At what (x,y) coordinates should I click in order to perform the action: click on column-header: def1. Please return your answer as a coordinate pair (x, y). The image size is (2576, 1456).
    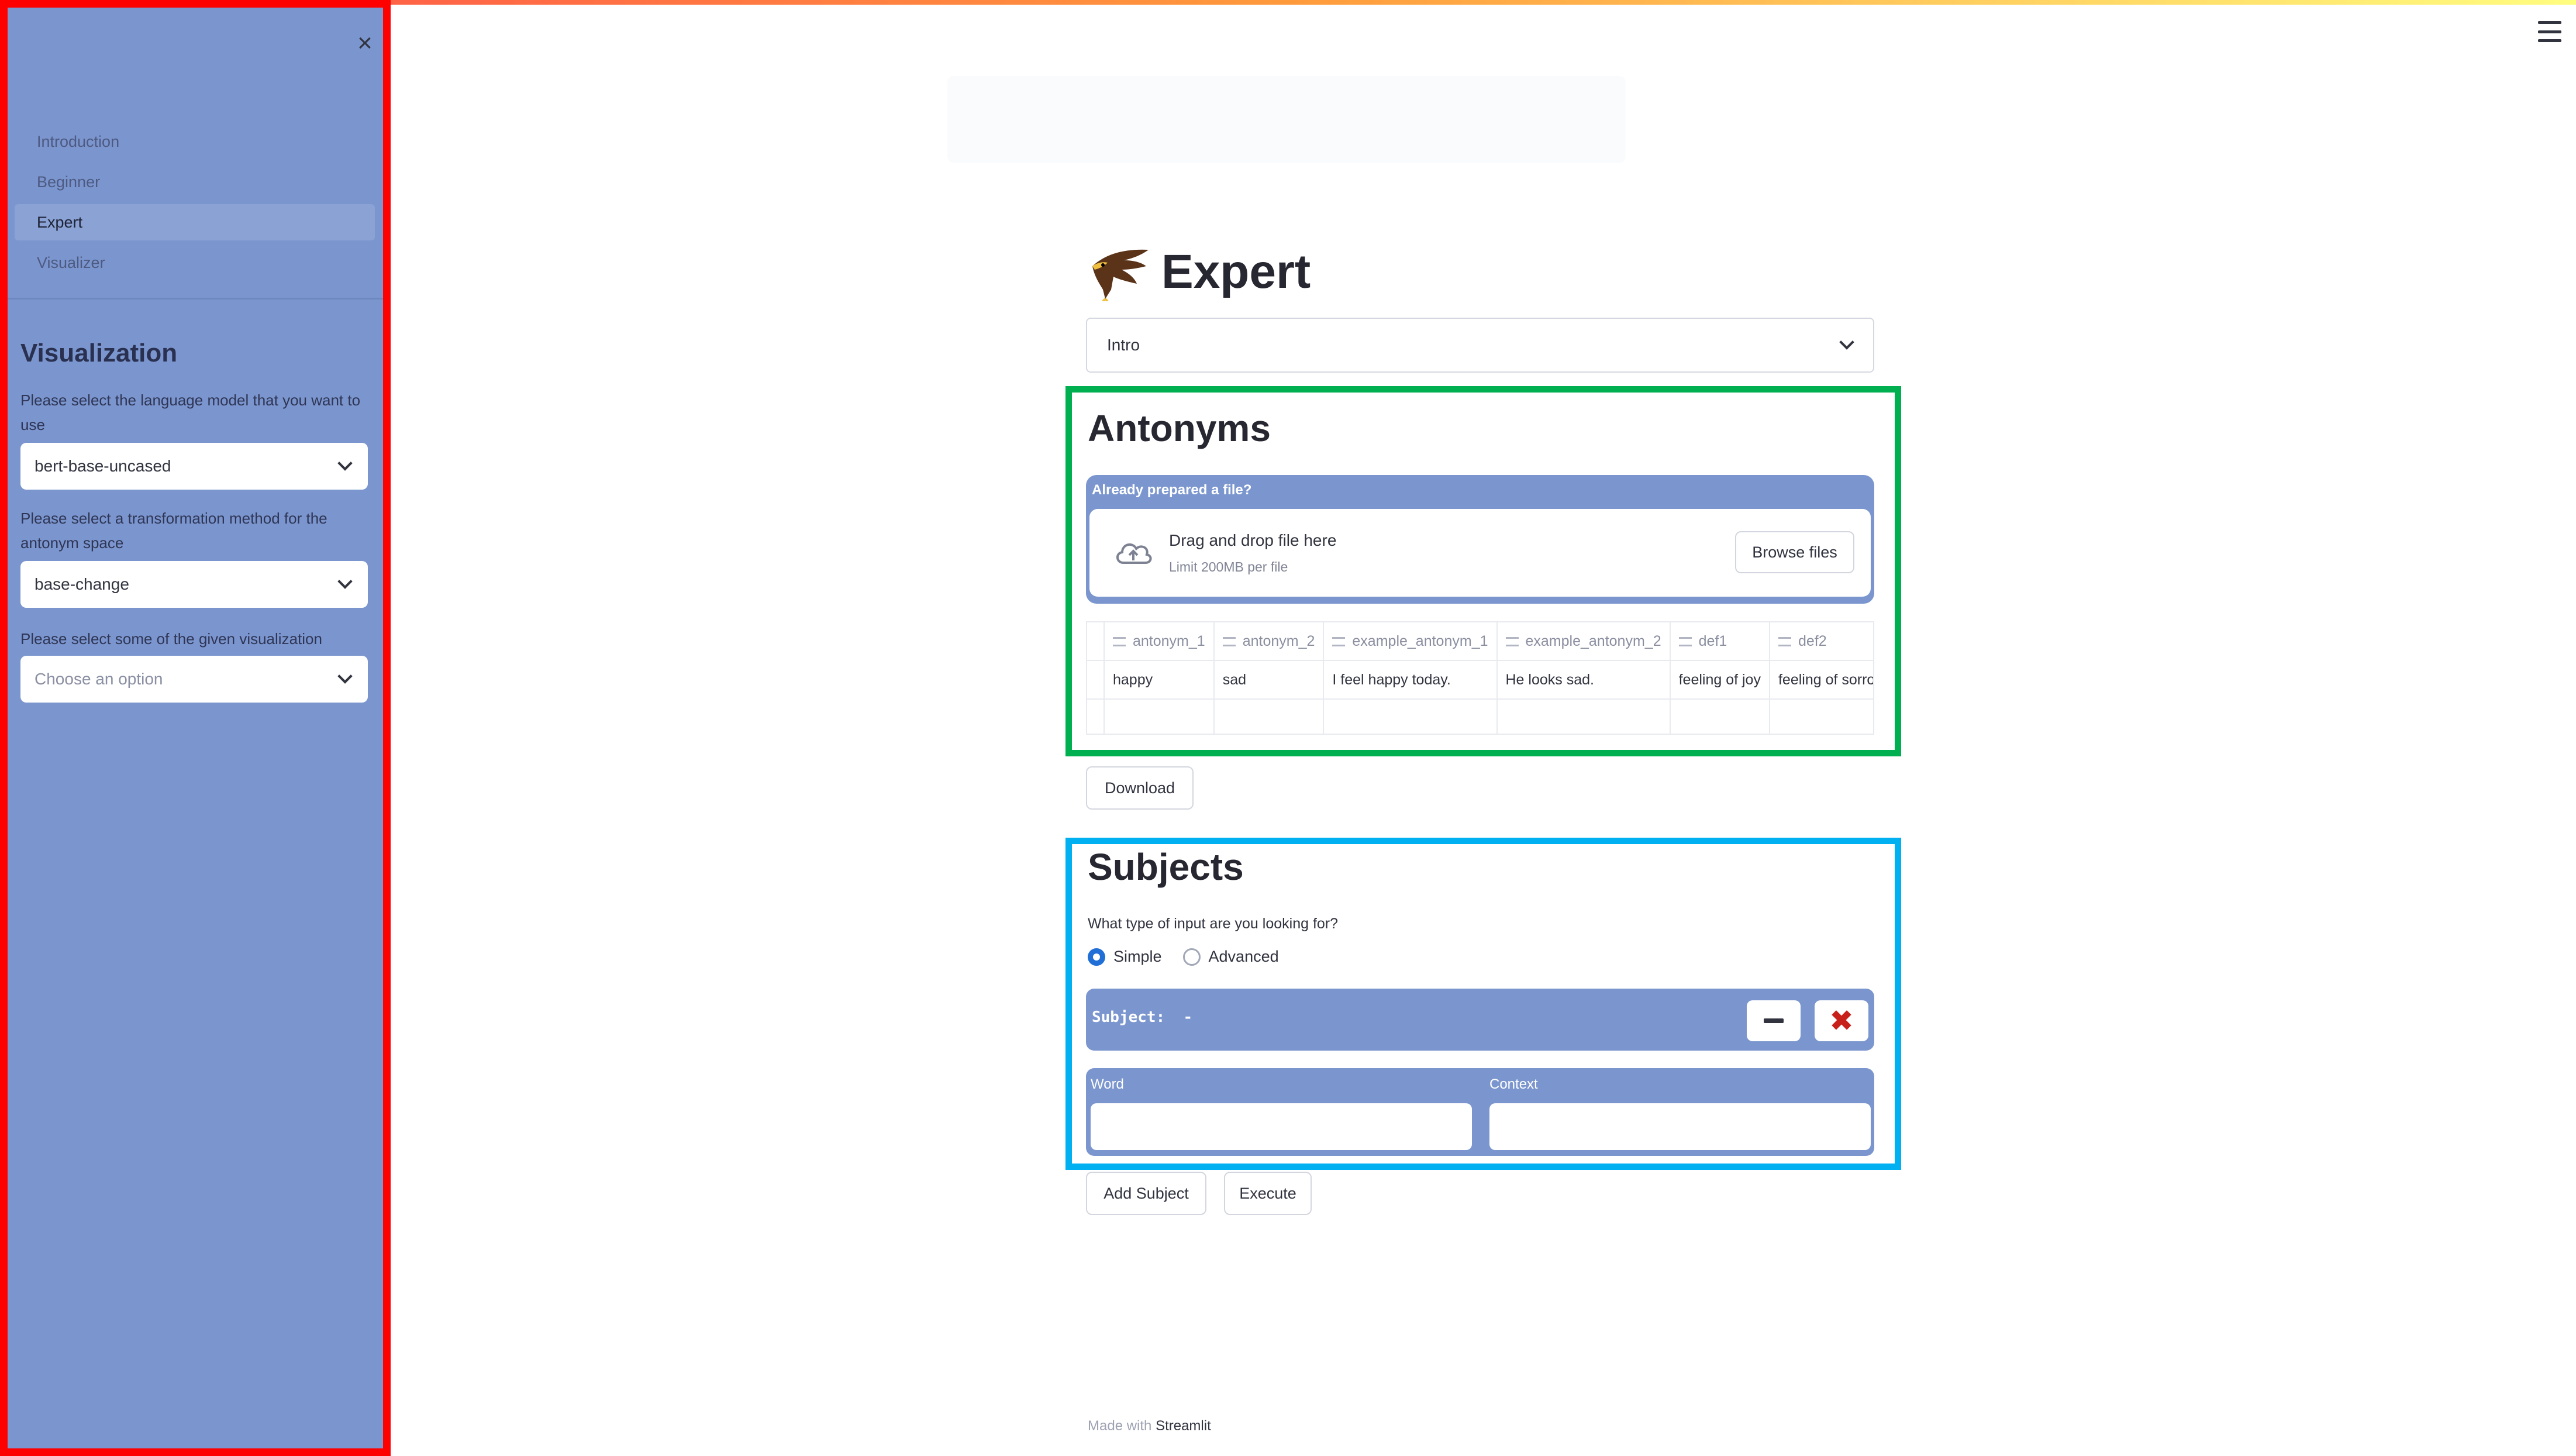
    Looking at the image, I should click on (1720, 641).